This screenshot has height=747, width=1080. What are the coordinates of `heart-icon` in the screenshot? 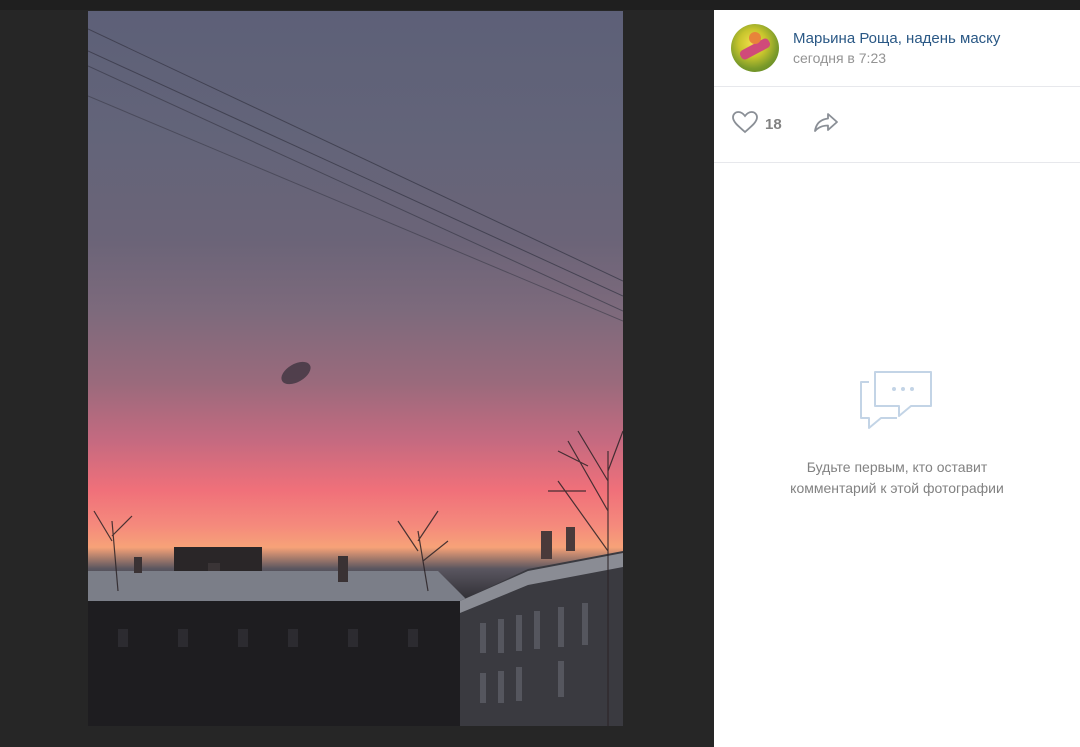 It's located at (745, 124).